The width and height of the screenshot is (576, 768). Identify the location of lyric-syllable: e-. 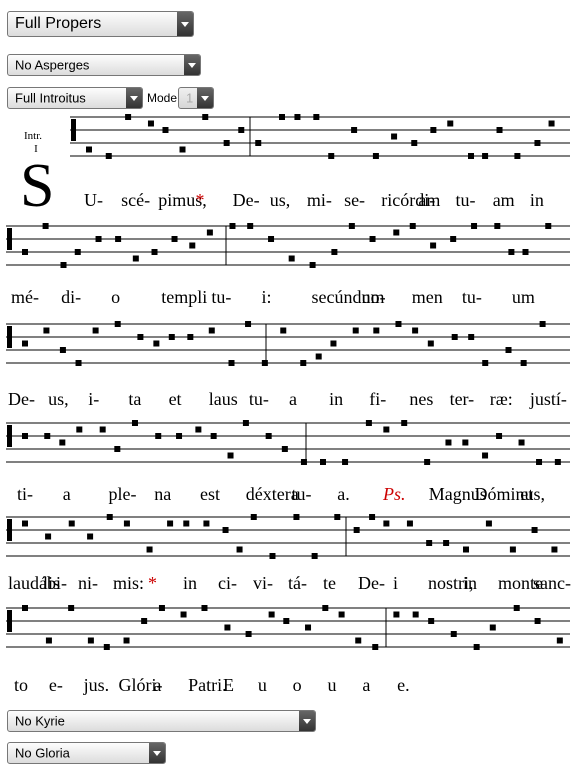
(56, 685).